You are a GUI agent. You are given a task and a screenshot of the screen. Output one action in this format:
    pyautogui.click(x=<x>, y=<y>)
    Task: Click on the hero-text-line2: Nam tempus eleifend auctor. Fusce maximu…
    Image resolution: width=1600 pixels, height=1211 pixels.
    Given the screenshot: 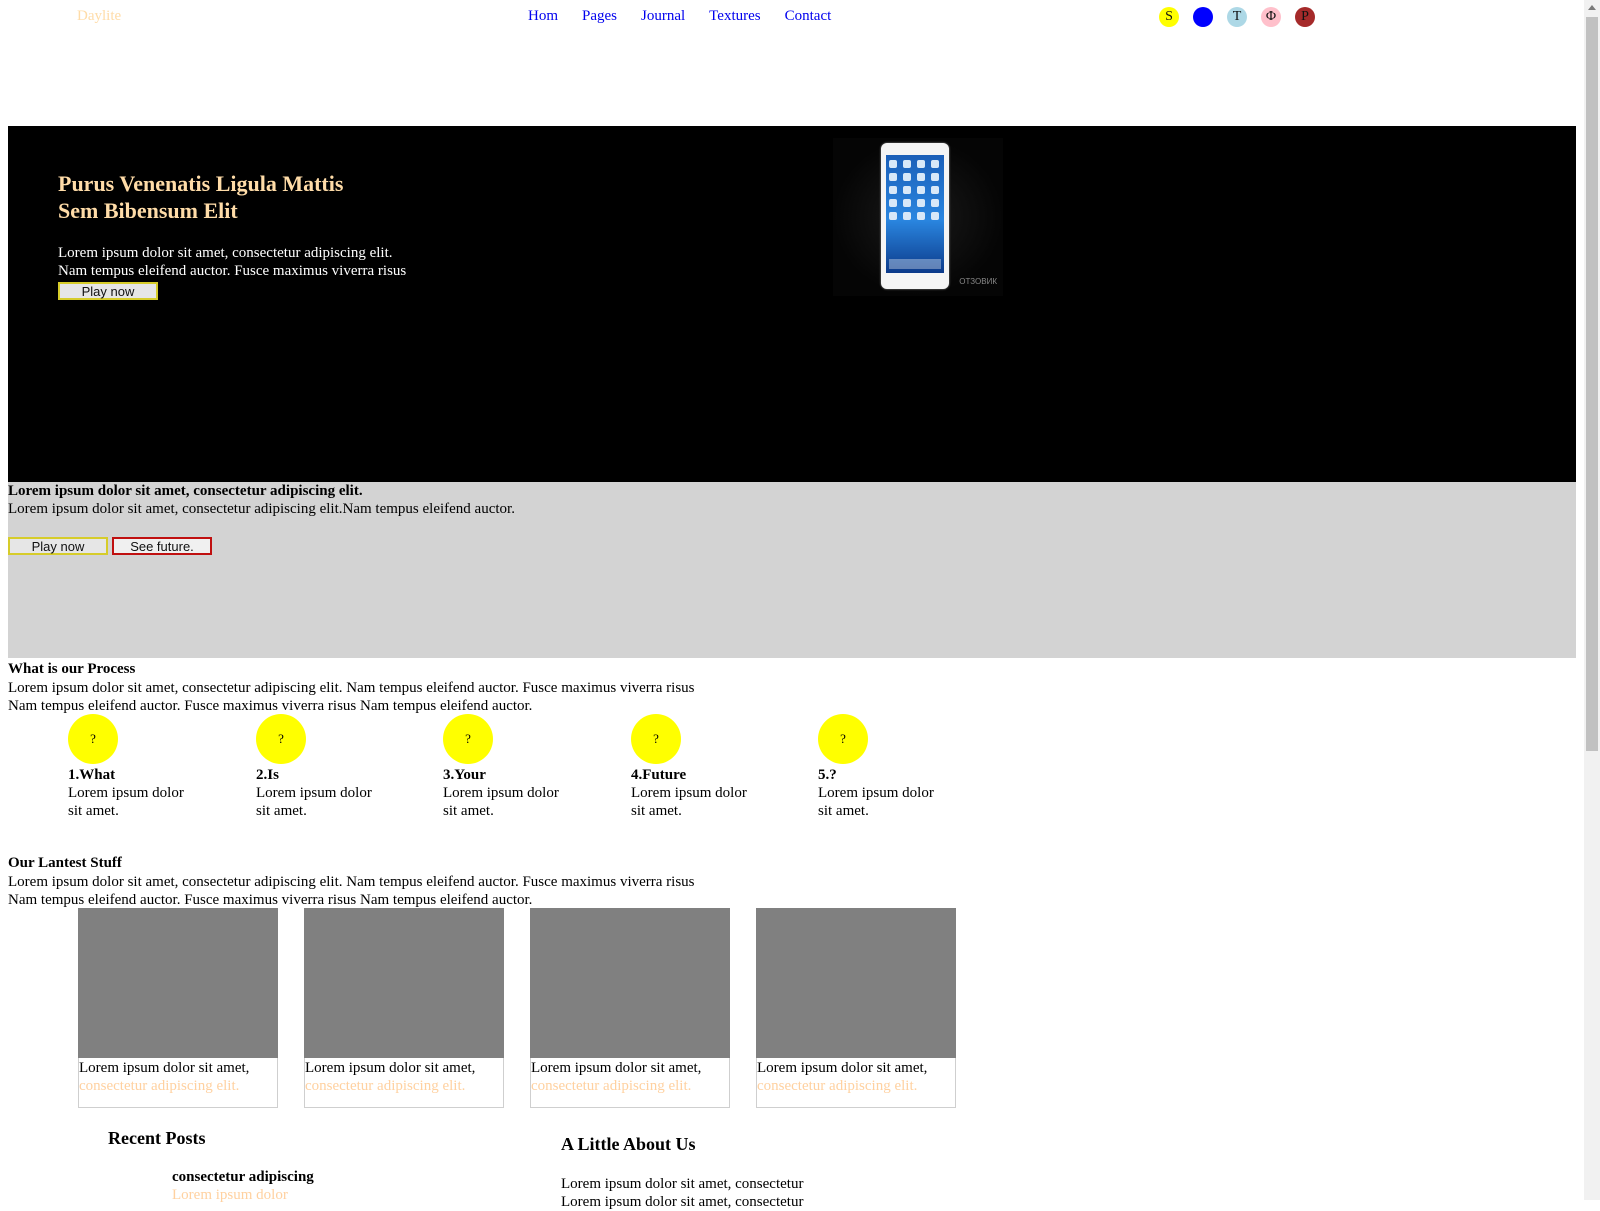 What is the action you would take?
    pyautogui.click(x=232, y=271)
    